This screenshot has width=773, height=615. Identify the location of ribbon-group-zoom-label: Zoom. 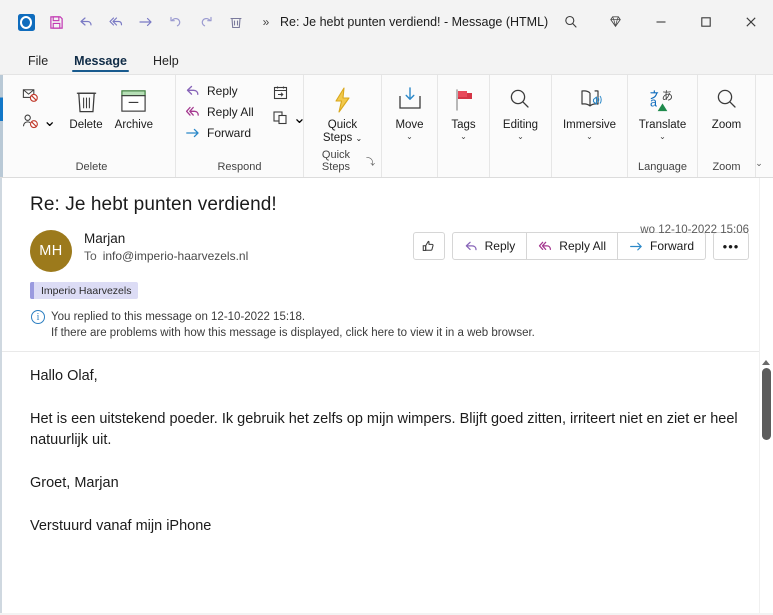
(726, 167).